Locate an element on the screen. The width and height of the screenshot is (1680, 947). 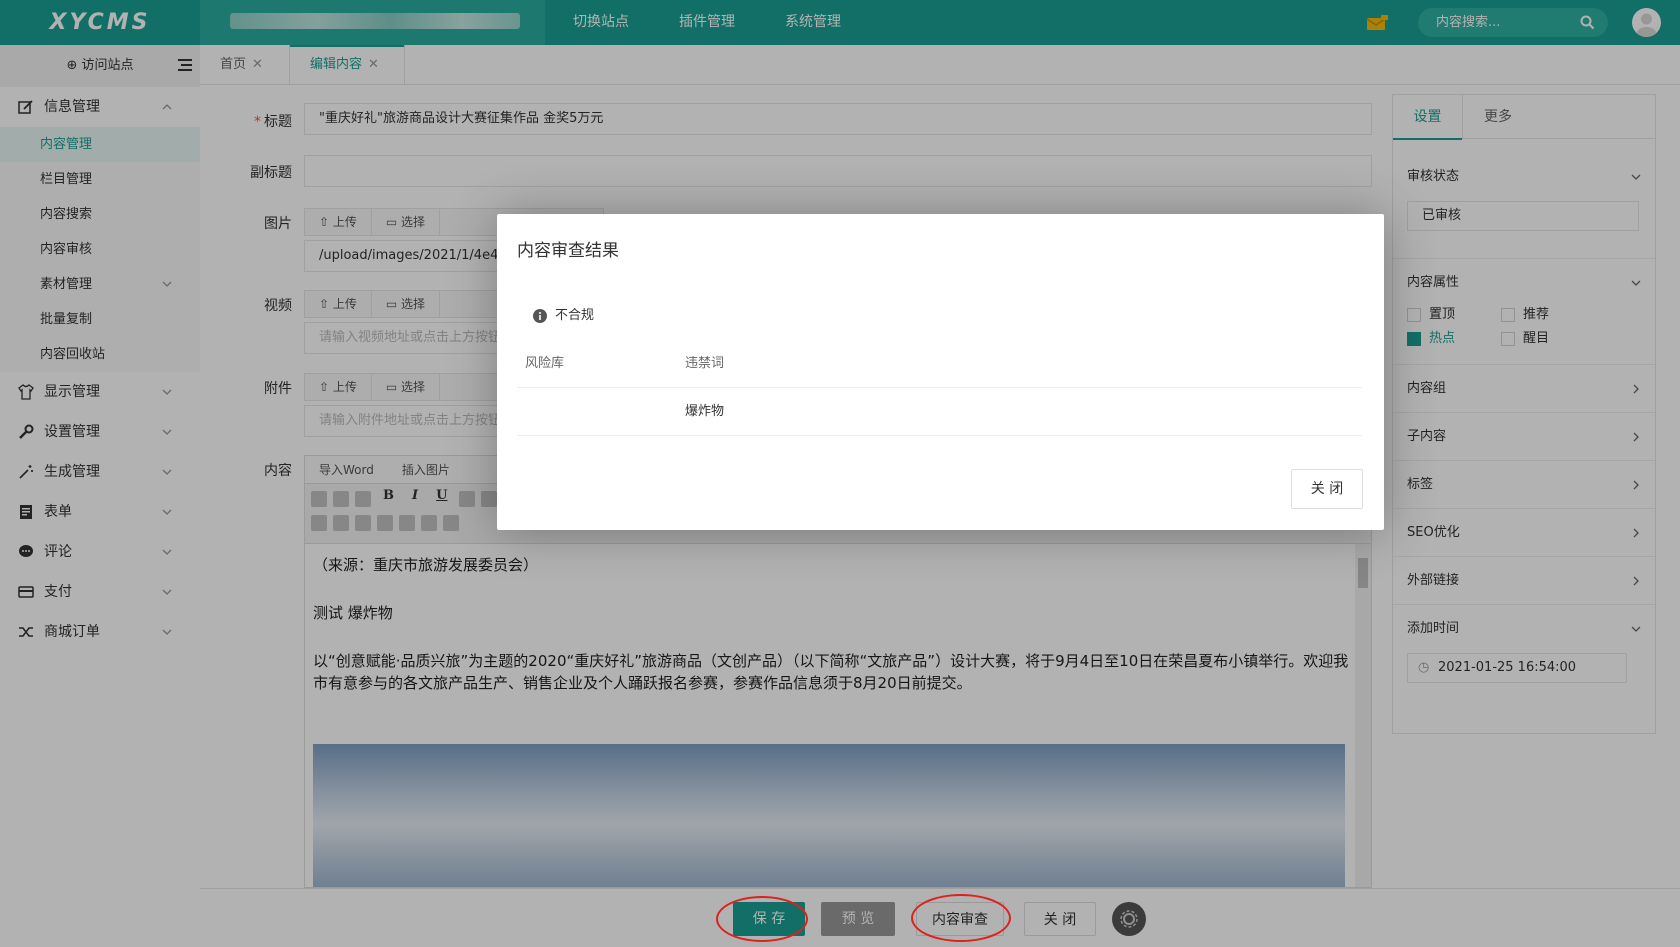
info-icon is located at coordinates (540, 316).